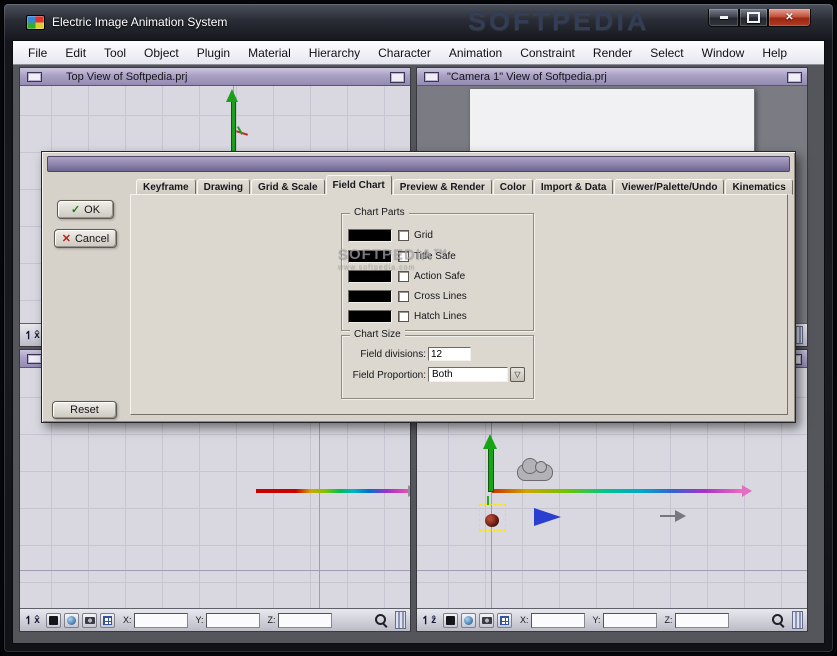 The width and height of the screenshot is (837, 656). I want to click on tab-color: Color, so click(512, 187).